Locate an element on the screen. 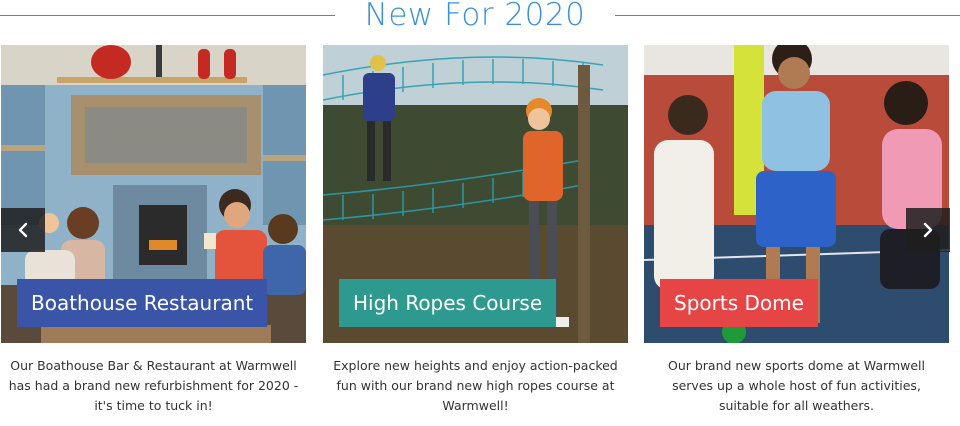 The image size is (960, 426). chevron-left-icon is located at coordinates (23, 230).